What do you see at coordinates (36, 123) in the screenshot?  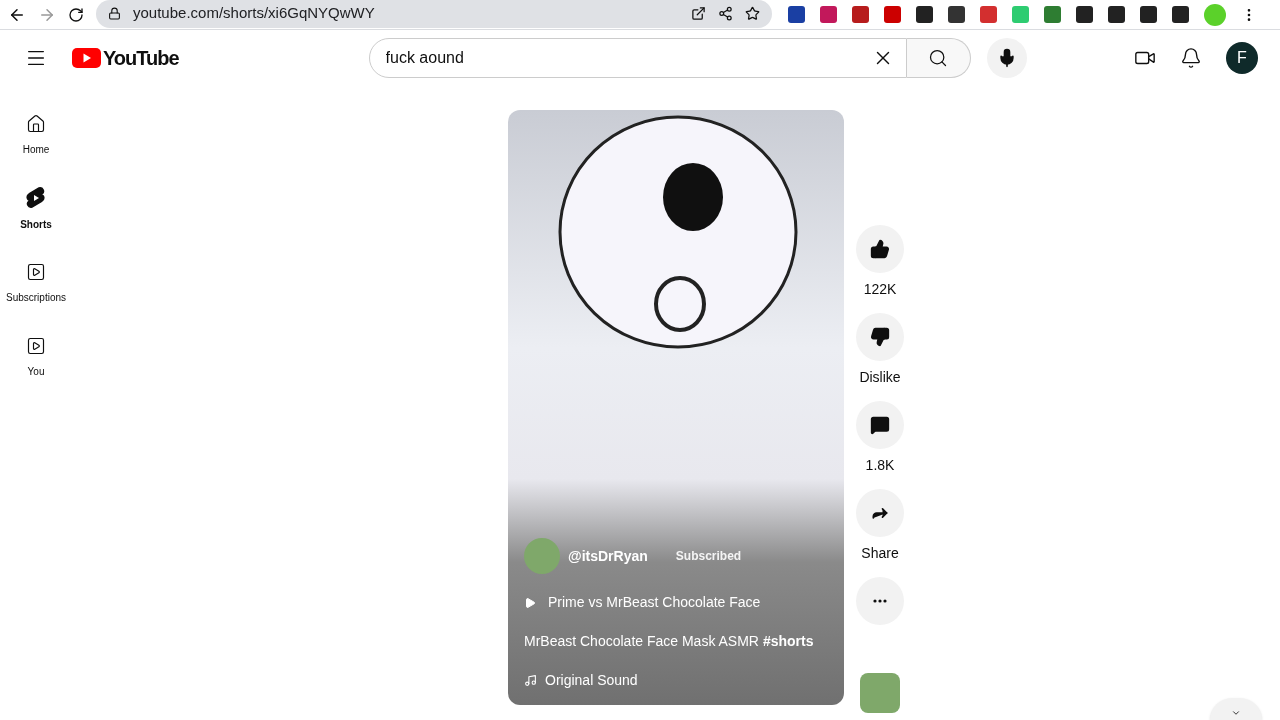 I see `home-icon` at bounding box center [36, 123].